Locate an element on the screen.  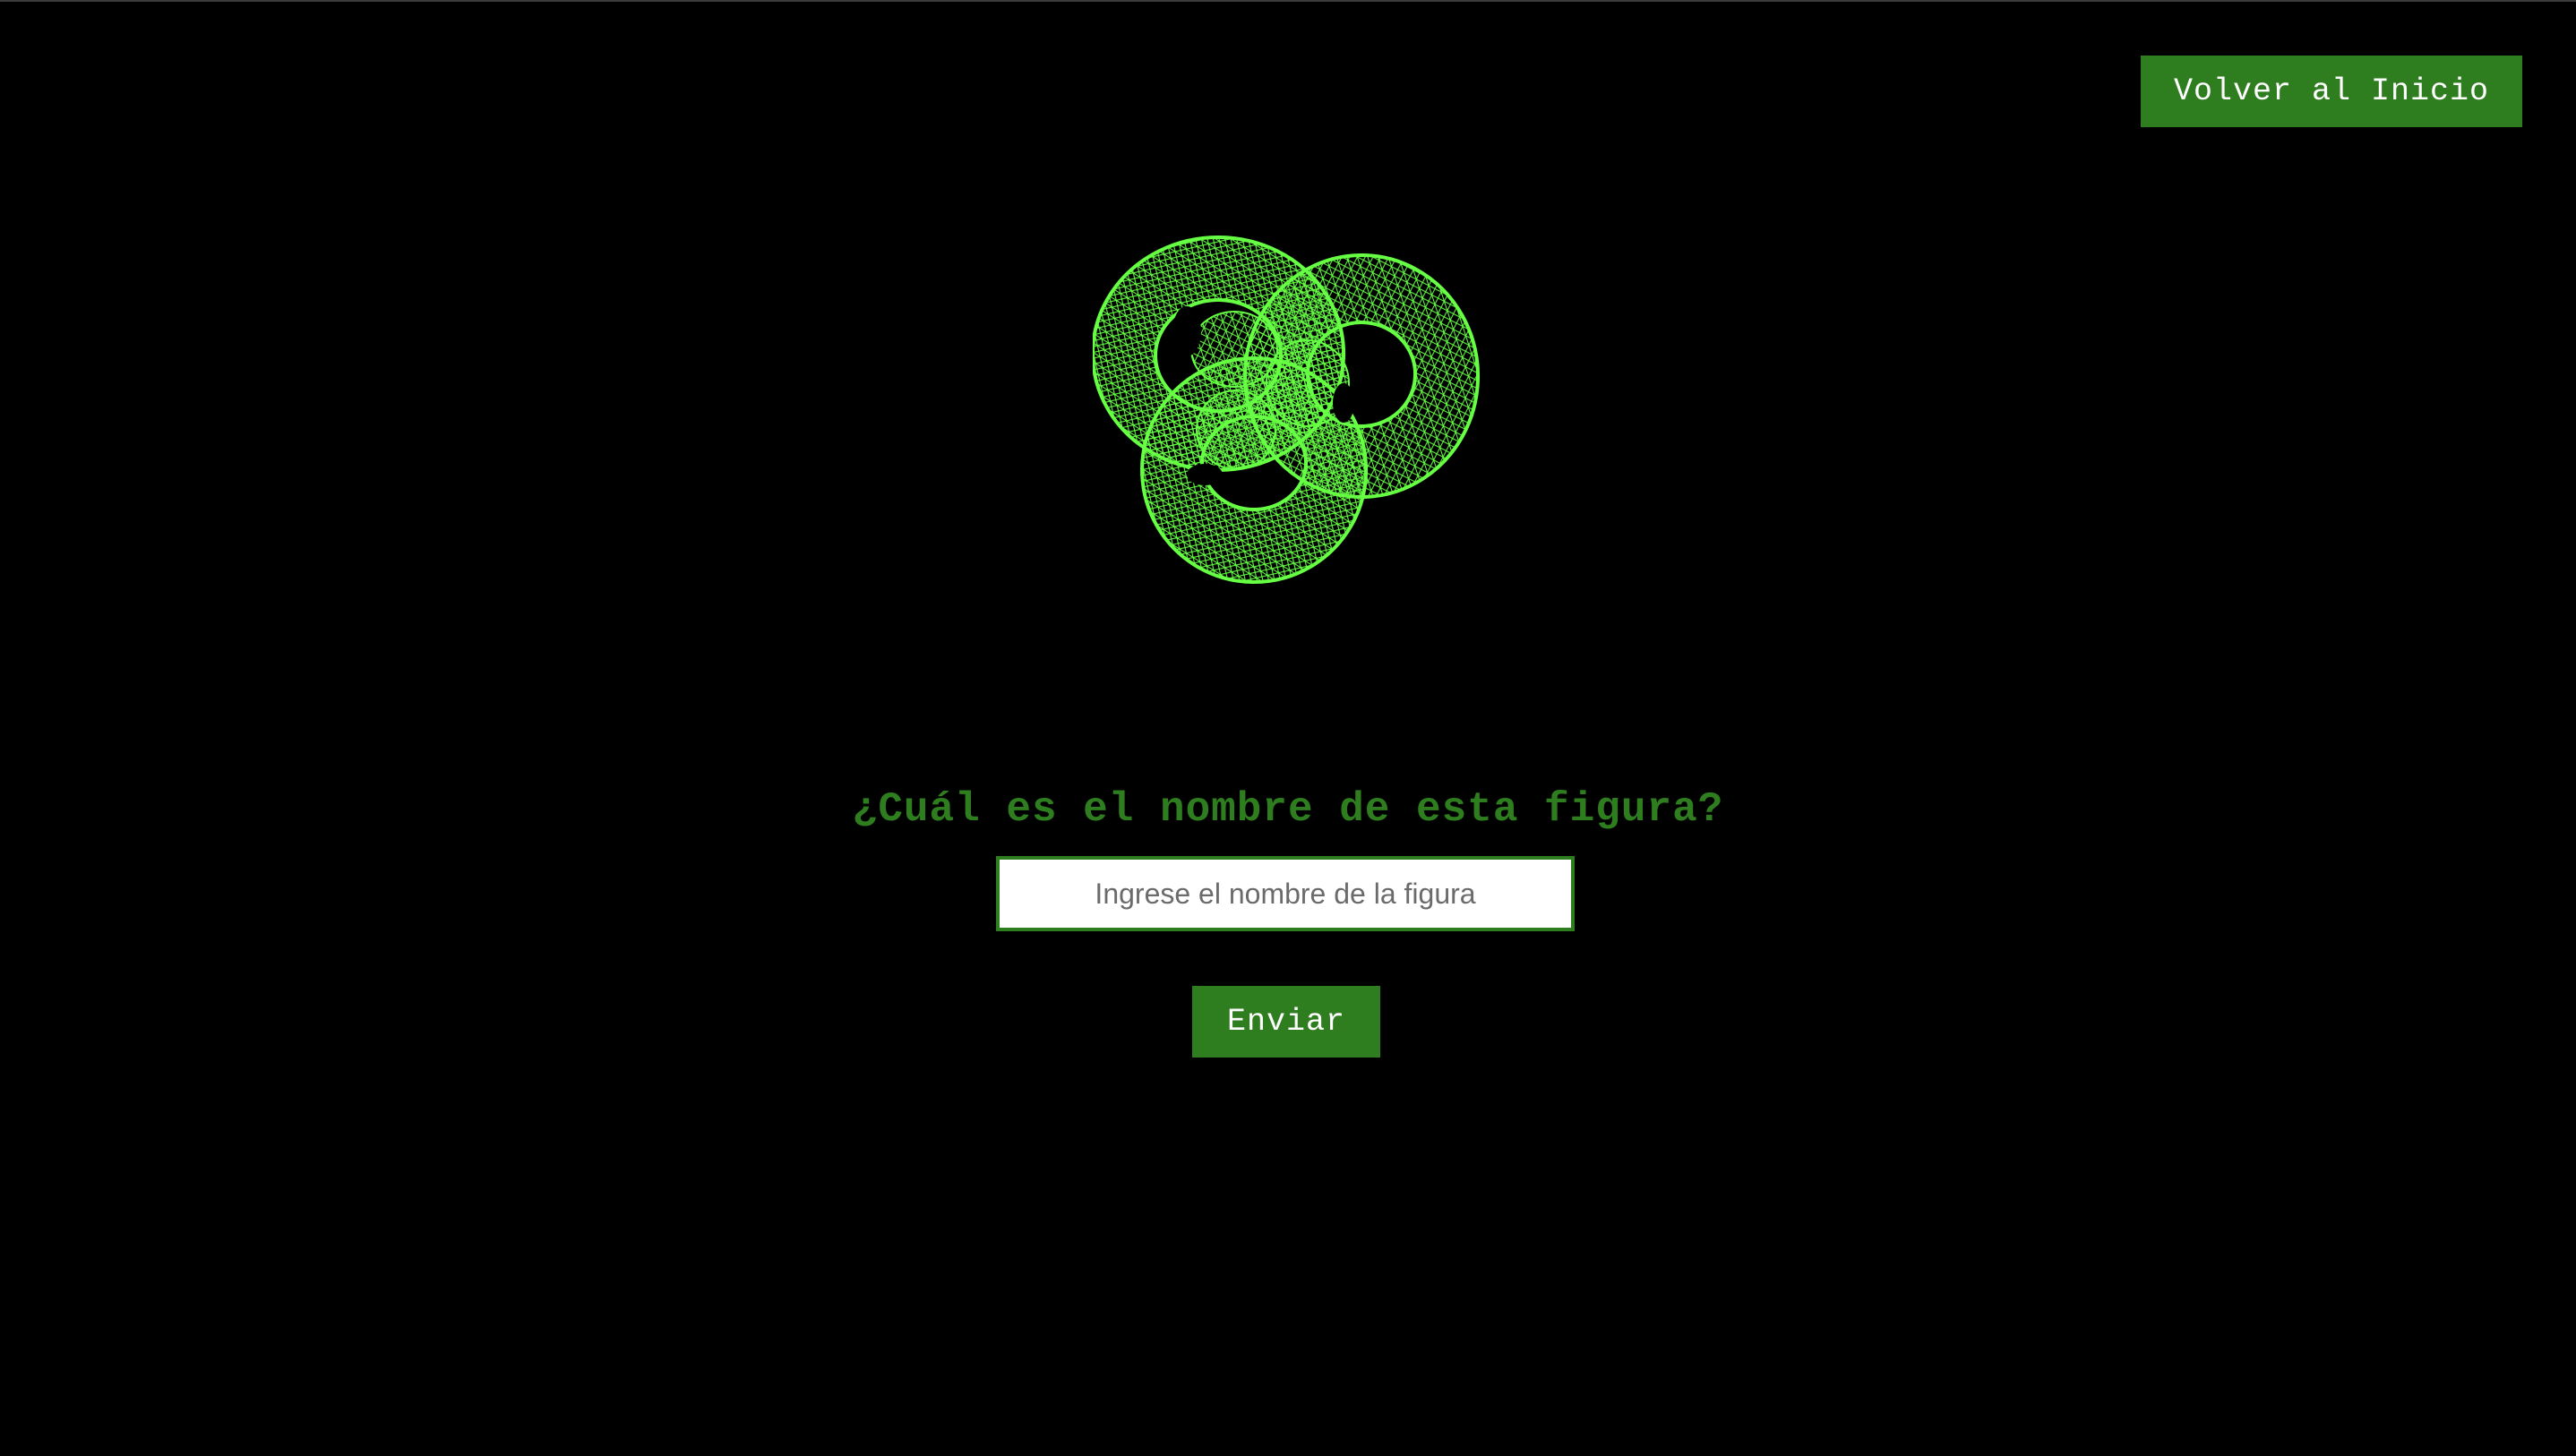
figure-question-heading: ¿Cuál es el nombre de esta figura? is located at coordinates (1288, 809).